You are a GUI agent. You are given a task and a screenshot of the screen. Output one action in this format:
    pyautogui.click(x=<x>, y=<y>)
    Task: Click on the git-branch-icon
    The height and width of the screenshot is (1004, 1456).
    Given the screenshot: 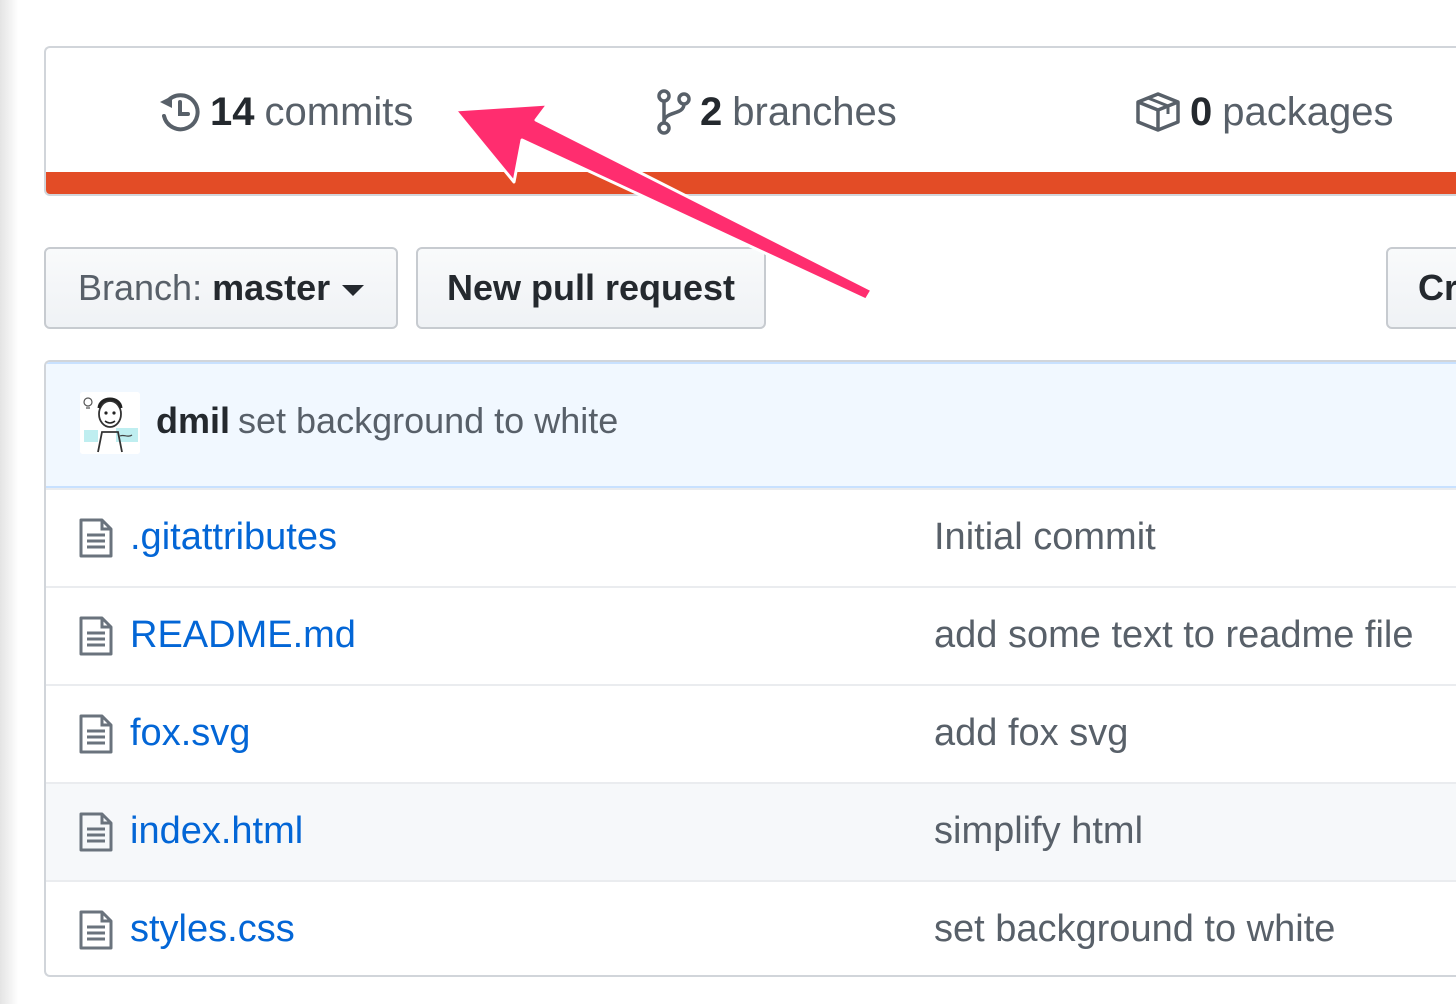 What is the action you would take?
    pyautogui.click(x=674, y=112)
    